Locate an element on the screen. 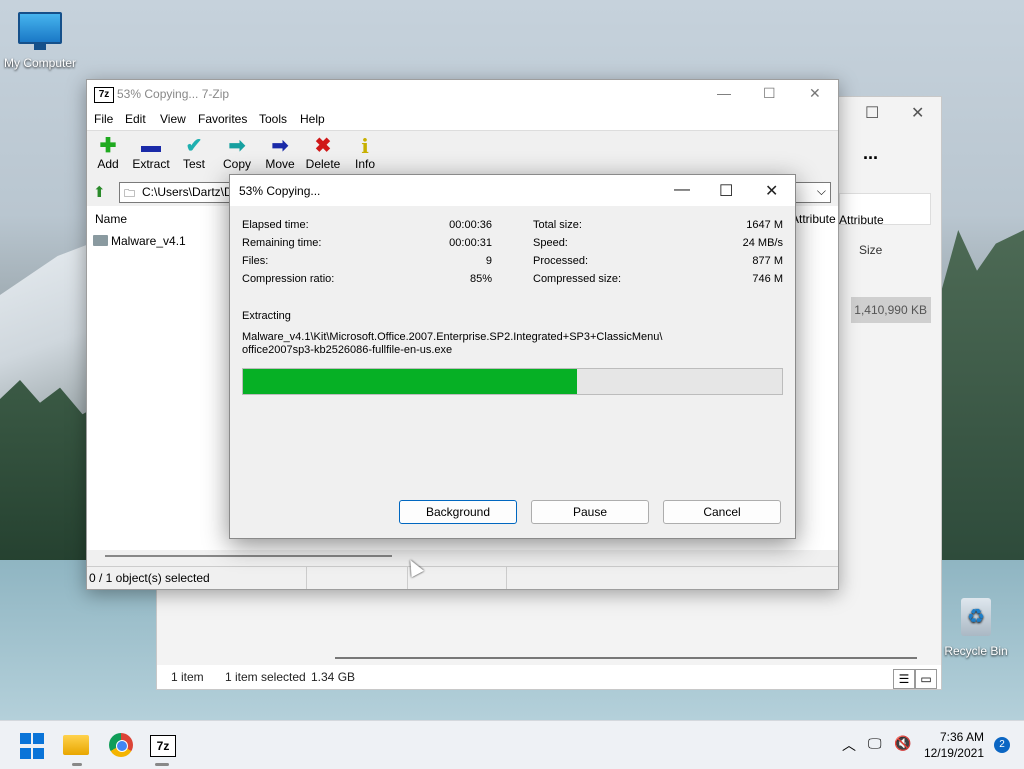 The height and width of the screenshot is (769, 1024). window-title: 53% Copying... 7-Zip is located at coordinates (173, 94).